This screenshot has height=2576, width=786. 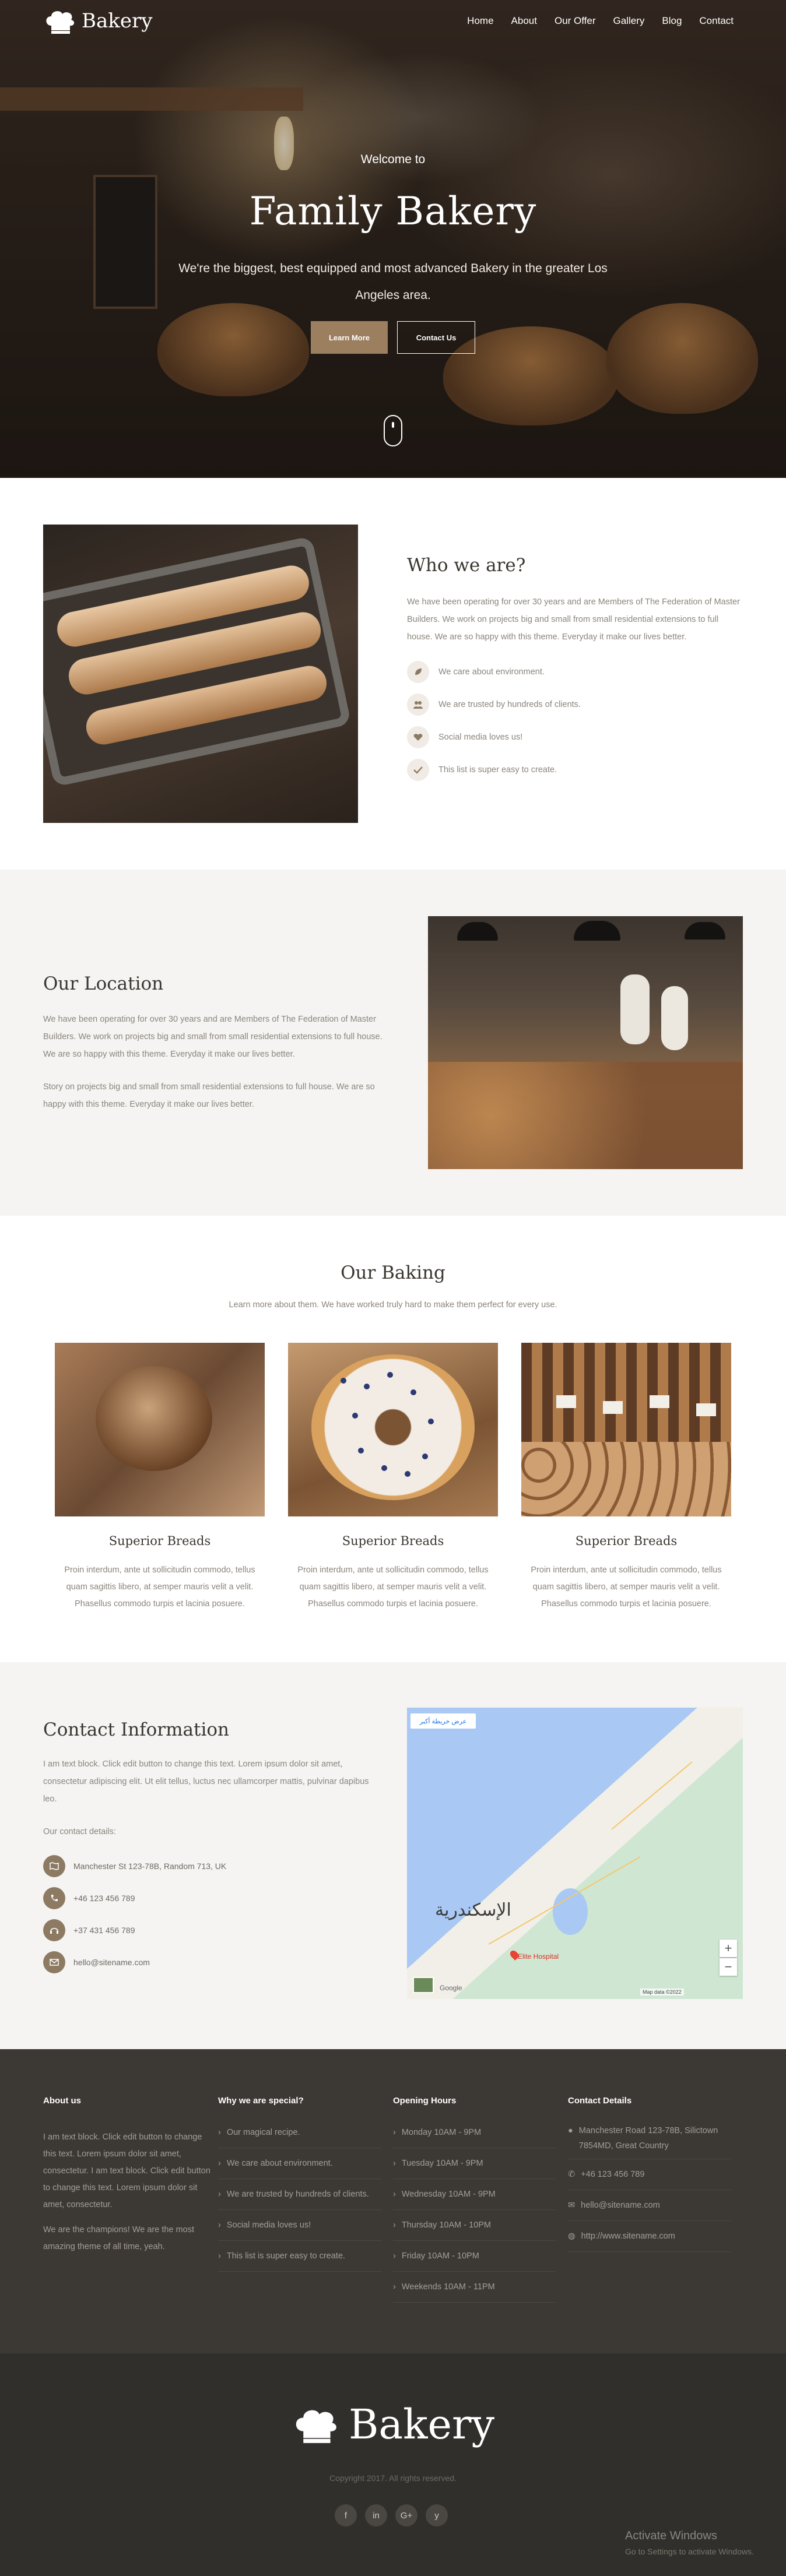 I want to click on contact-title: Contact Information, so click(x=136, y=1730).